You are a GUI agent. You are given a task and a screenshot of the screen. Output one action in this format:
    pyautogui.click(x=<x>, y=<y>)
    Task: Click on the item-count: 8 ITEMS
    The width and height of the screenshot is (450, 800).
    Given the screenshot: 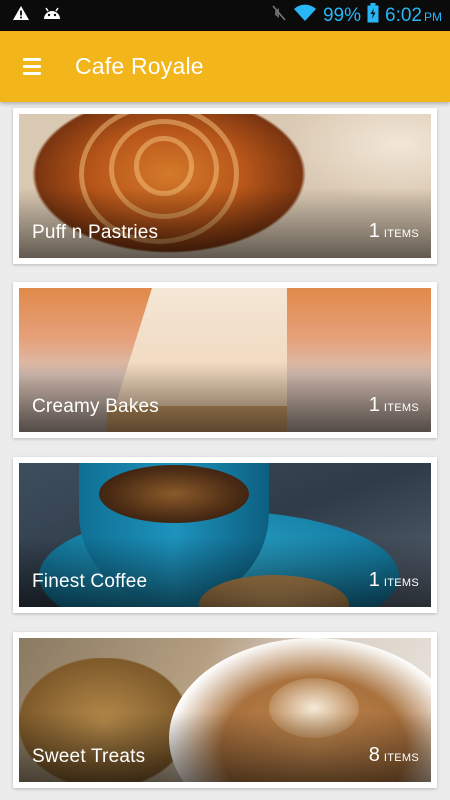 What is the action you would take?
    pyautogui.click(x=394, y=755)
    